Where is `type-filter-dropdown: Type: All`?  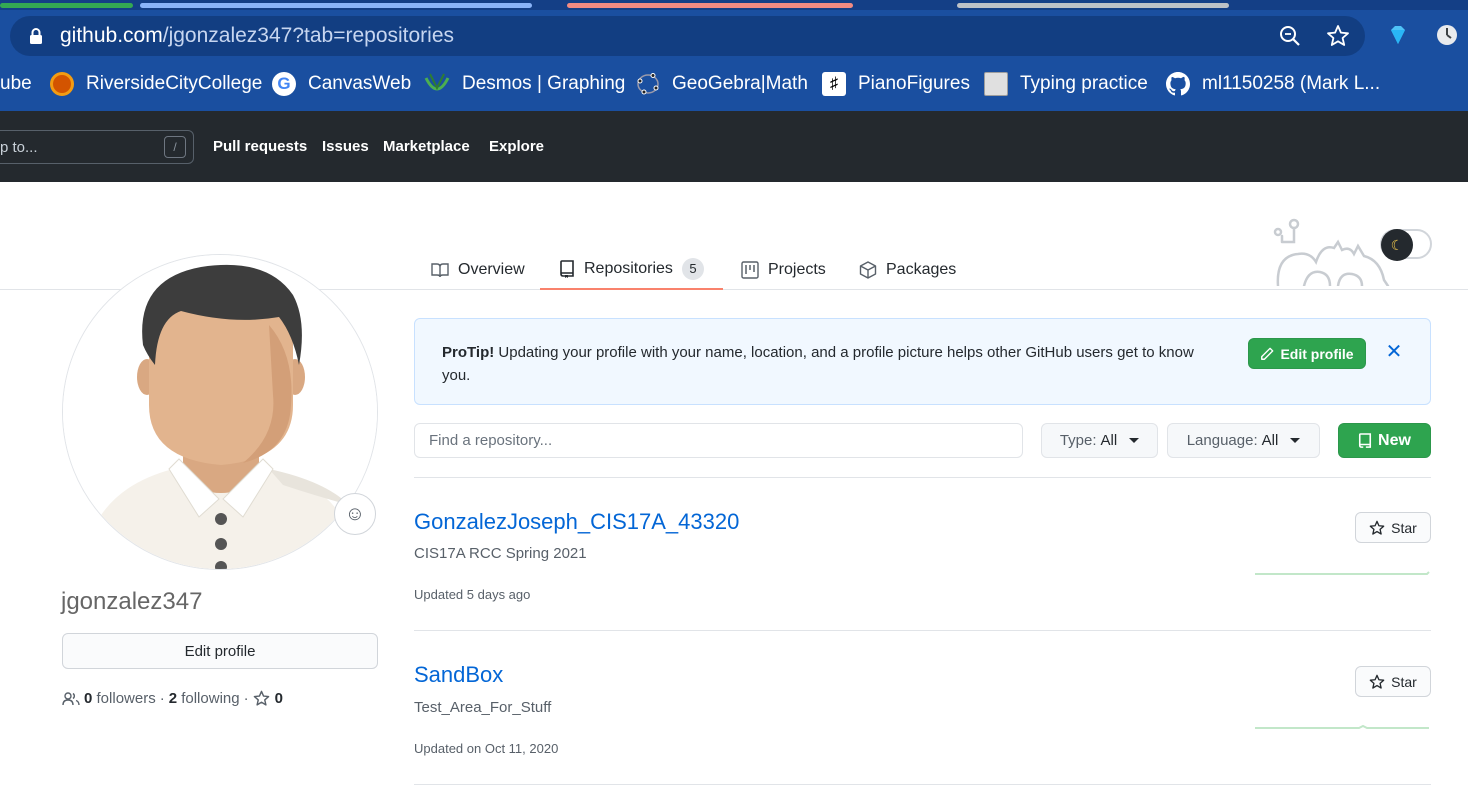 type-filter-dropdown: Type: All is located at coordinates (1099, 440).